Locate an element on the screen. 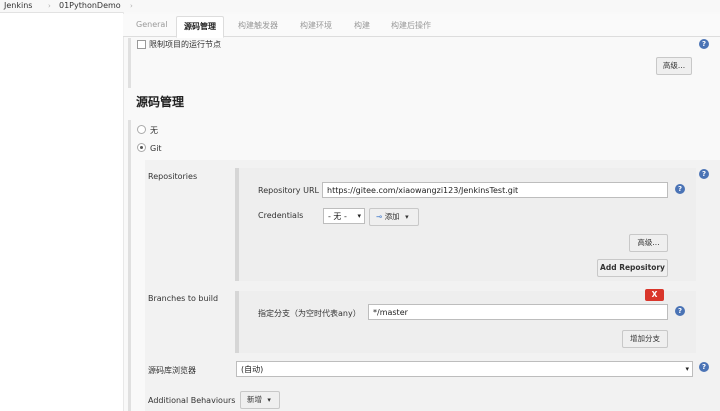 The image size is (720, 411). add-behaviour-button: 新增 ▾ is located at coordinates (260, 400).